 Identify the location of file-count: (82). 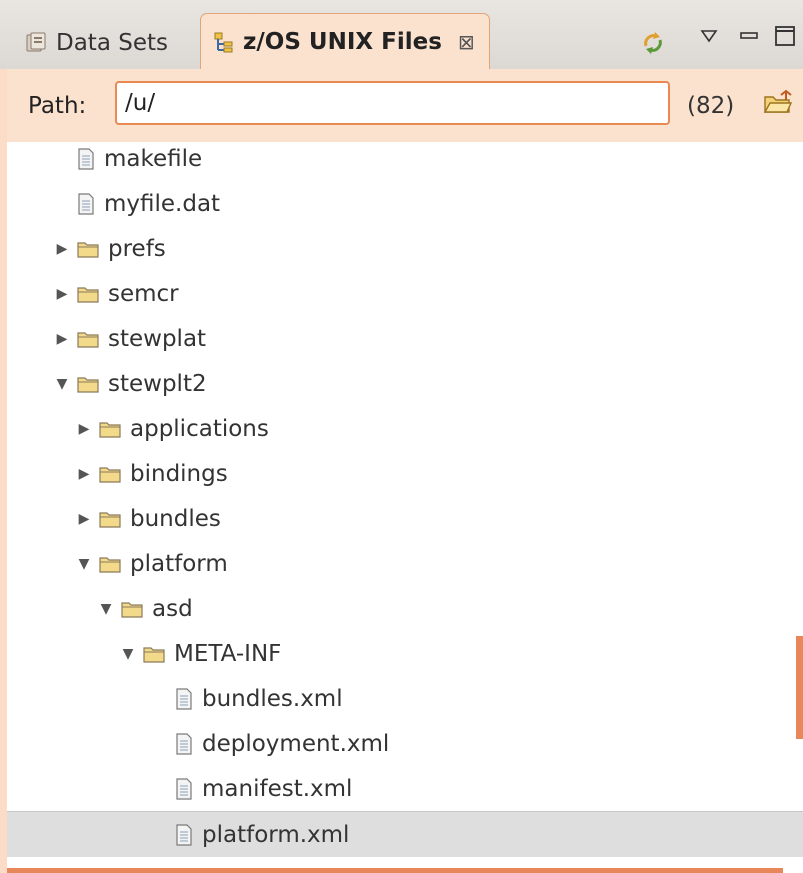
(711, 105).